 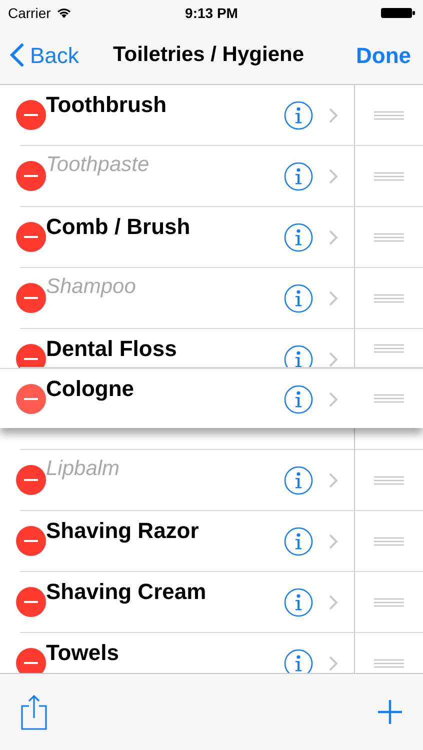 What do you see at coordinates (208, 55) in the screenshot?
I see `screen-title: Toiletries / Hygiene` at bounding box center [208, 55].